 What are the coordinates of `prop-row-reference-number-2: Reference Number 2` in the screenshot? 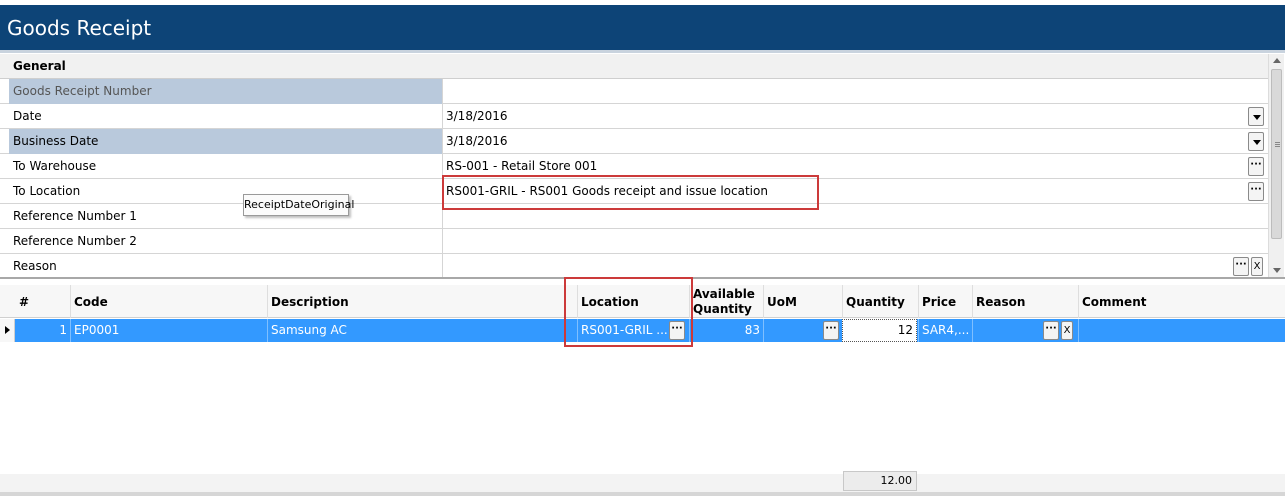 It's located at (634, 241).